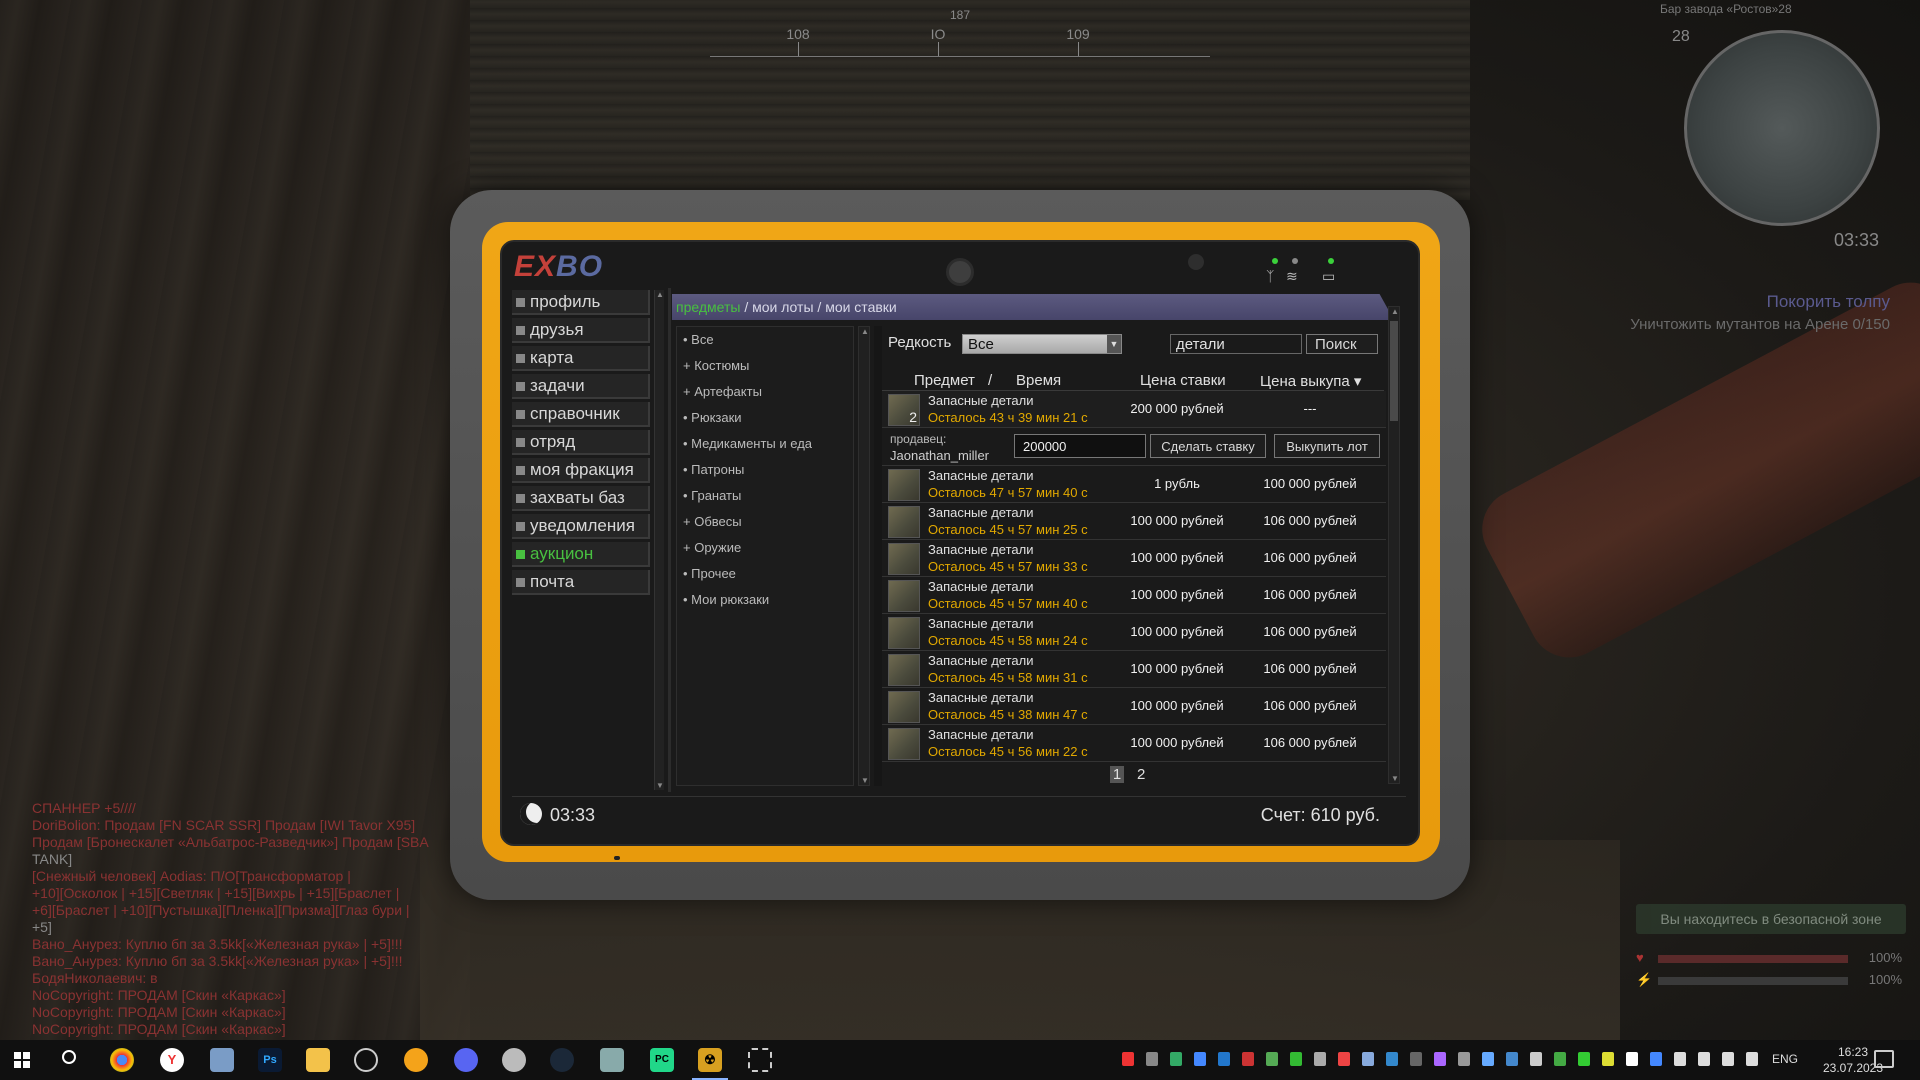 The height and width of the screenshot is (1080, 1920). Describe the element at coordinates (1114, 344) in the screenshot. I see `chevron-down-icon: ▼` at that location.